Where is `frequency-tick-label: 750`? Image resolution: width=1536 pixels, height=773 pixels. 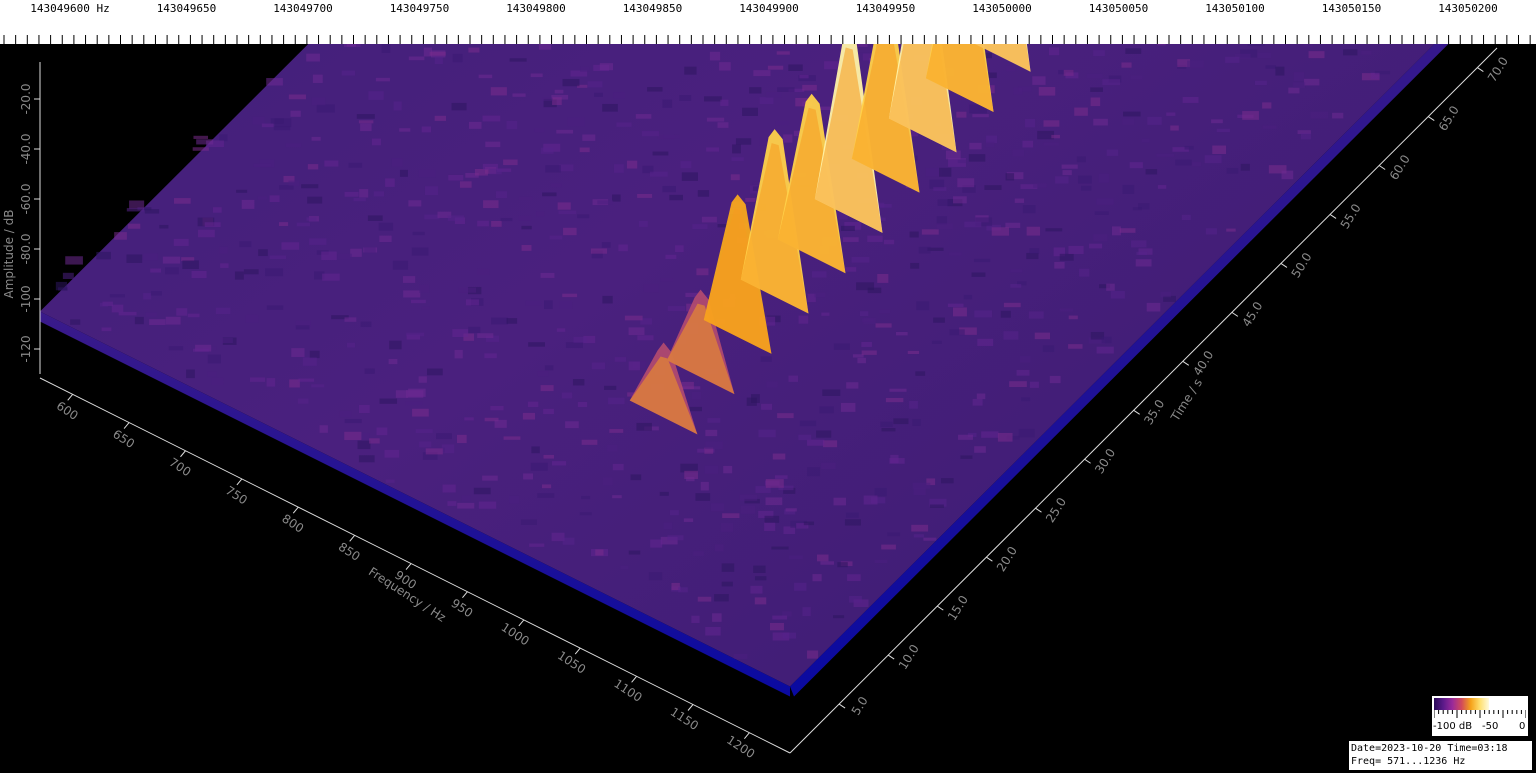
frequency-tick-label: 750 is located at coordinates (236, 495).